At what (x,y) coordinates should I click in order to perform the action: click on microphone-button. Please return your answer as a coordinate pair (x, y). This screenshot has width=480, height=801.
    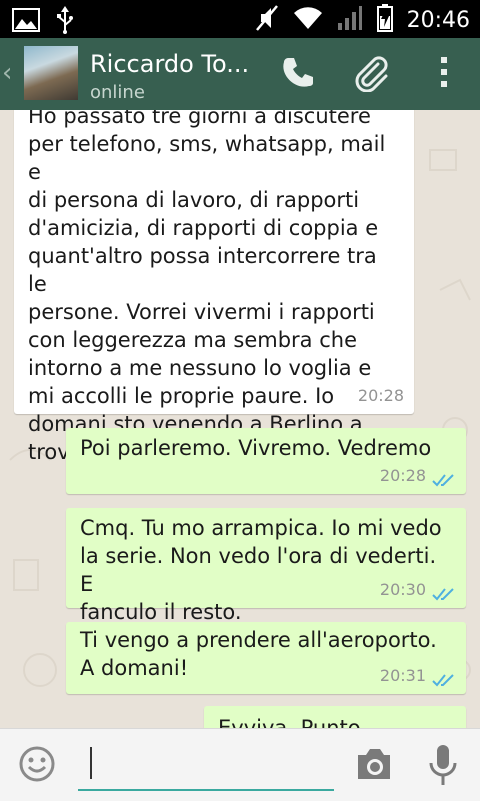
    Looking at the image, I should click on (443, 765).